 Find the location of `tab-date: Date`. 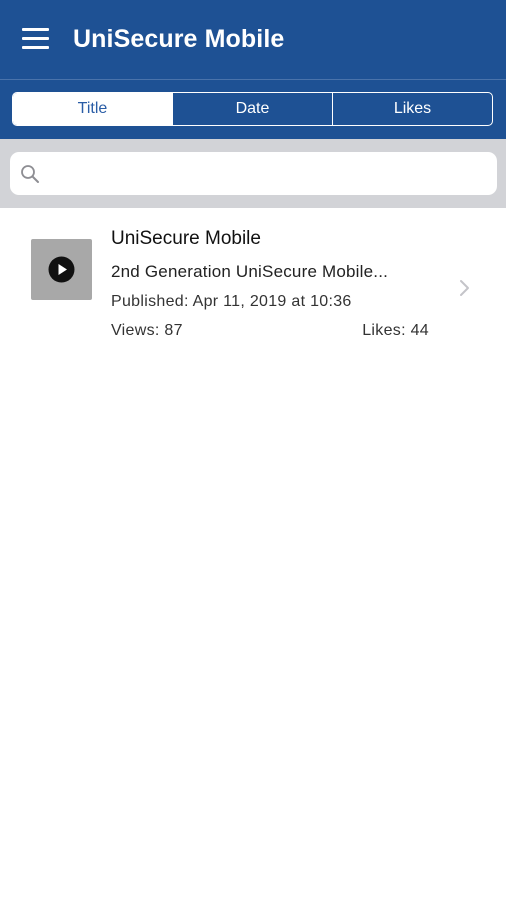

tab-date: Date is located at coordinates (252, 109).